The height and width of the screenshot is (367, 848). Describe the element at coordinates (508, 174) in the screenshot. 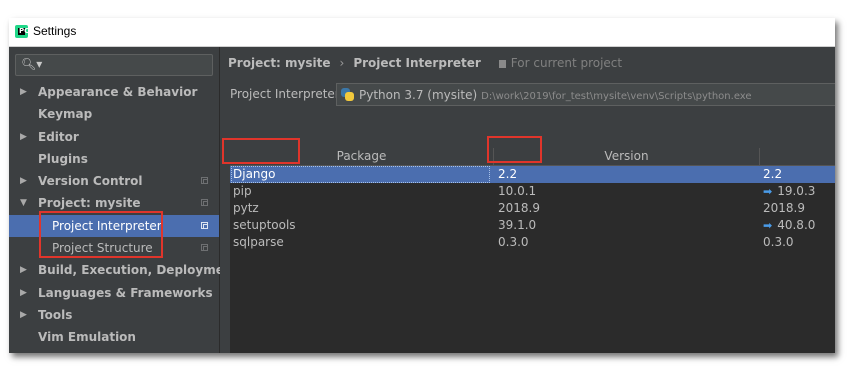

I see `package-version: 2.2` at that location.